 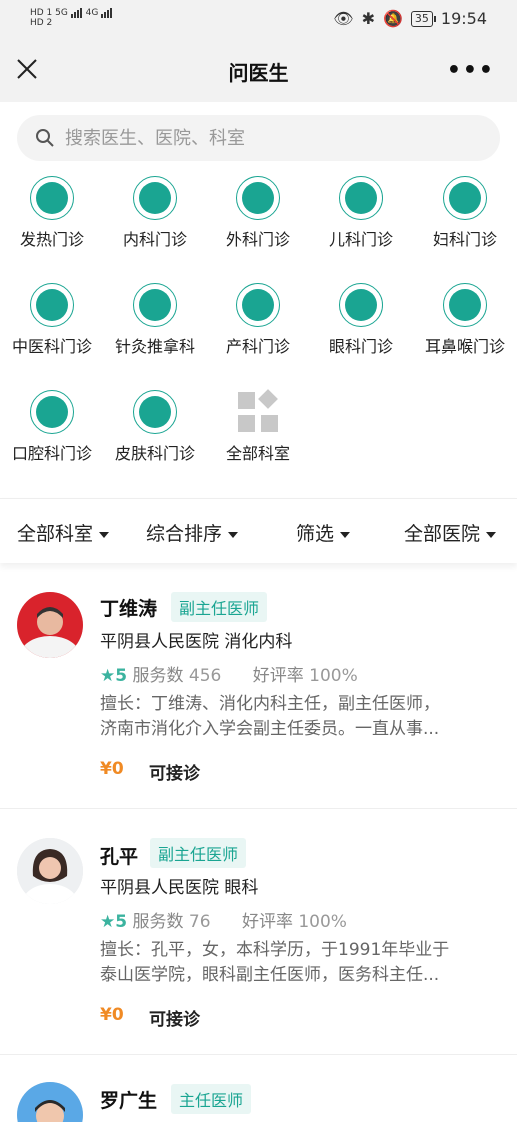 I want to click on doctor-hospital: 平阴县人民医院 眼科, so click(x=179, y=888).